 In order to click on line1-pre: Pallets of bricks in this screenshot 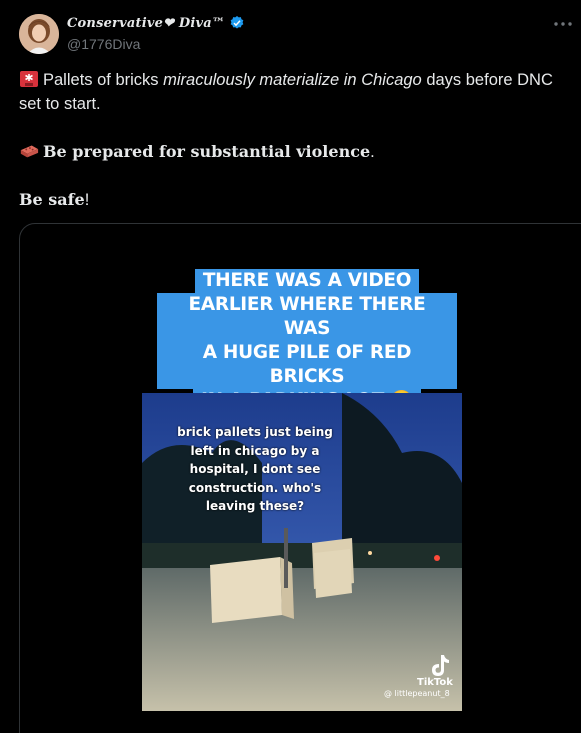, I will do `click(103, 80)`.